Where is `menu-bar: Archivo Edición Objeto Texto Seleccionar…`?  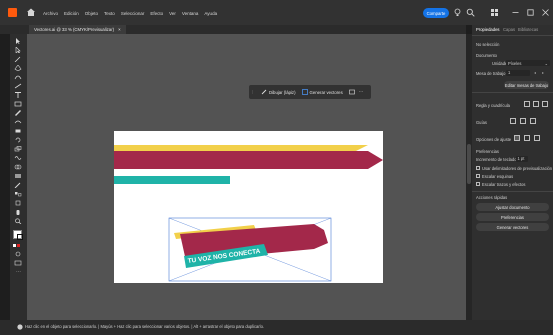 menu-bar: Archivo Edición Objeto Texto Seleccionar… is located at coordinates (276, 12).